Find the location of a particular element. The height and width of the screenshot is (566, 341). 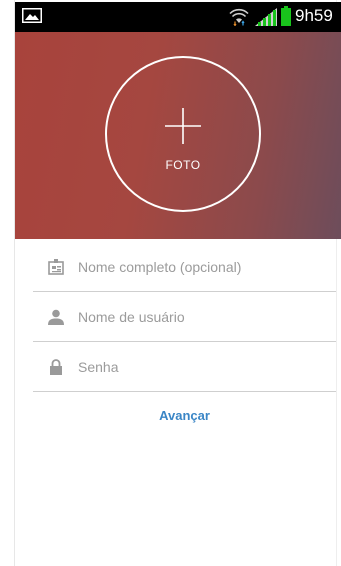

full-name-input is located at coordinates (203, 267).